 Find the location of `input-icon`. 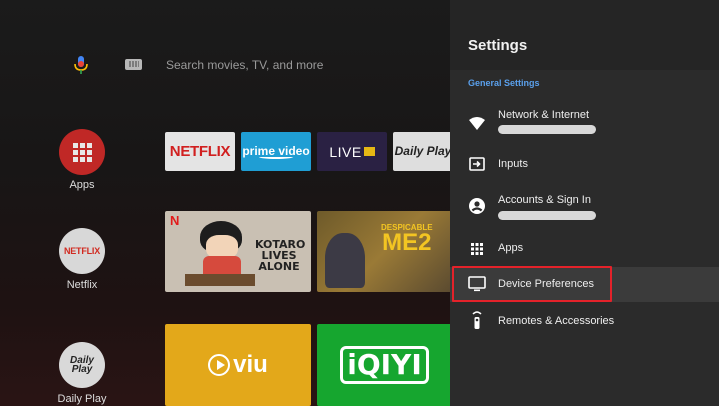

input-icon is located at coordinates (477, 164).